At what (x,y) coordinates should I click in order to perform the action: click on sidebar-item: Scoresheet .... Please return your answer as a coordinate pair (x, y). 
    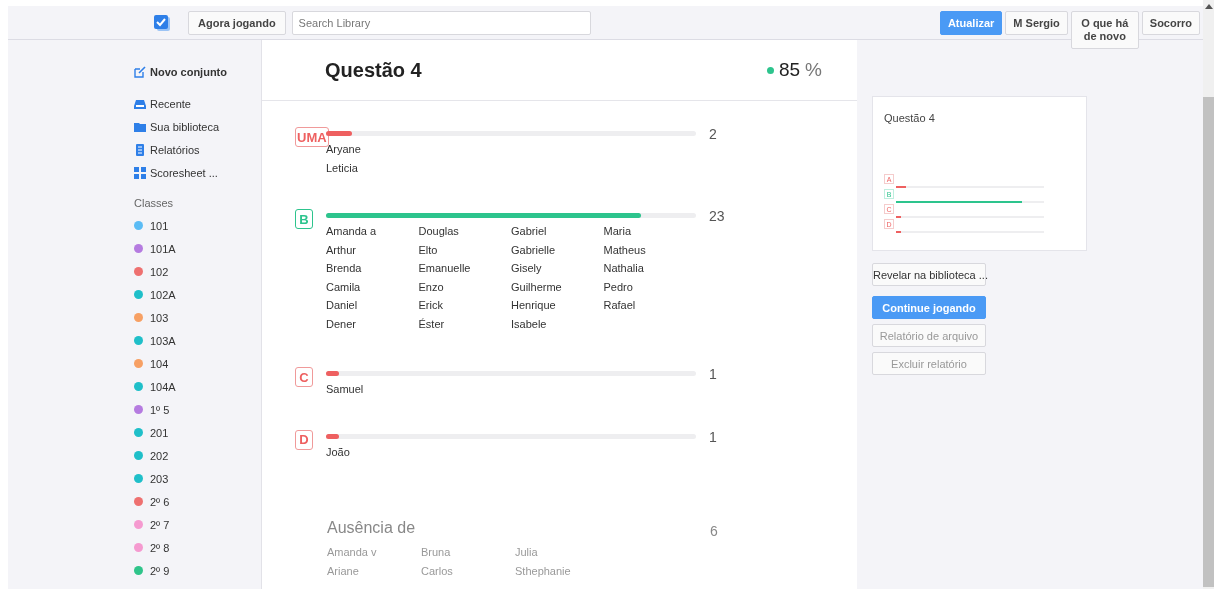
    Looking at the image, I should click on (197, 172).